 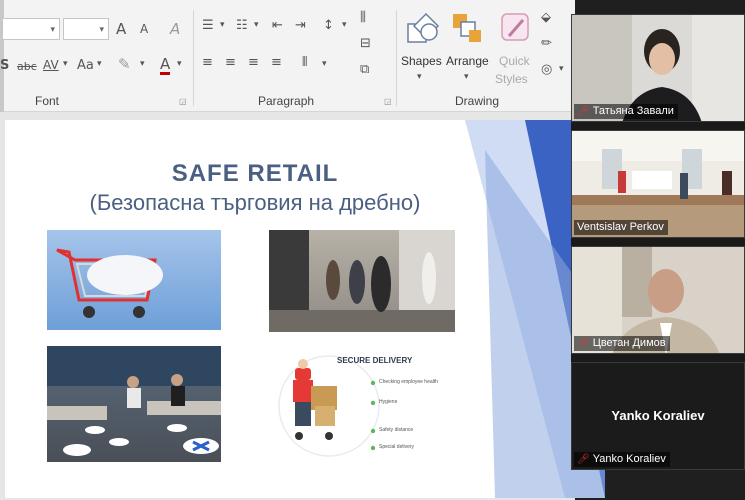 I want to click on columns-icon: ⫴, so click(x=304, y=62).